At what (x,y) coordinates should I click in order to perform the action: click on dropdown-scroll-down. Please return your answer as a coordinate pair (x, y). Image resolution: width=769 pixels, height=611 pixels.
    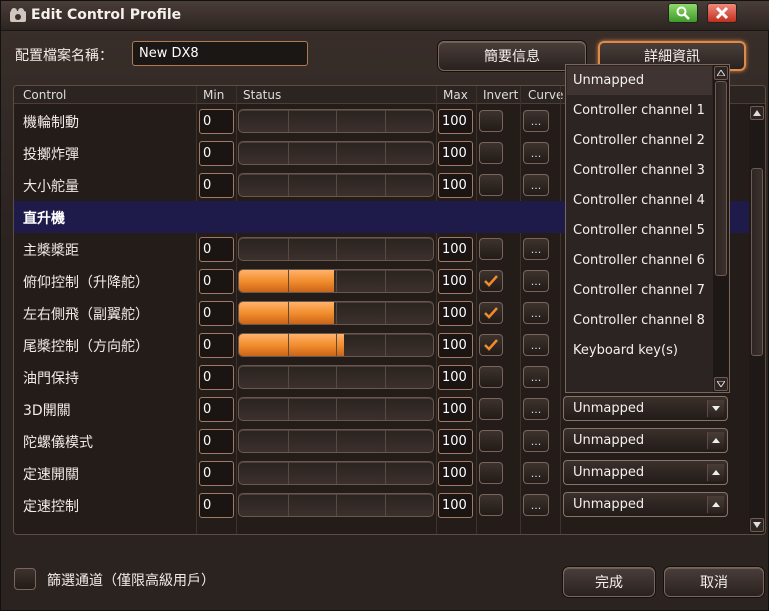
    Looking at the image, I should click on (721, 384).